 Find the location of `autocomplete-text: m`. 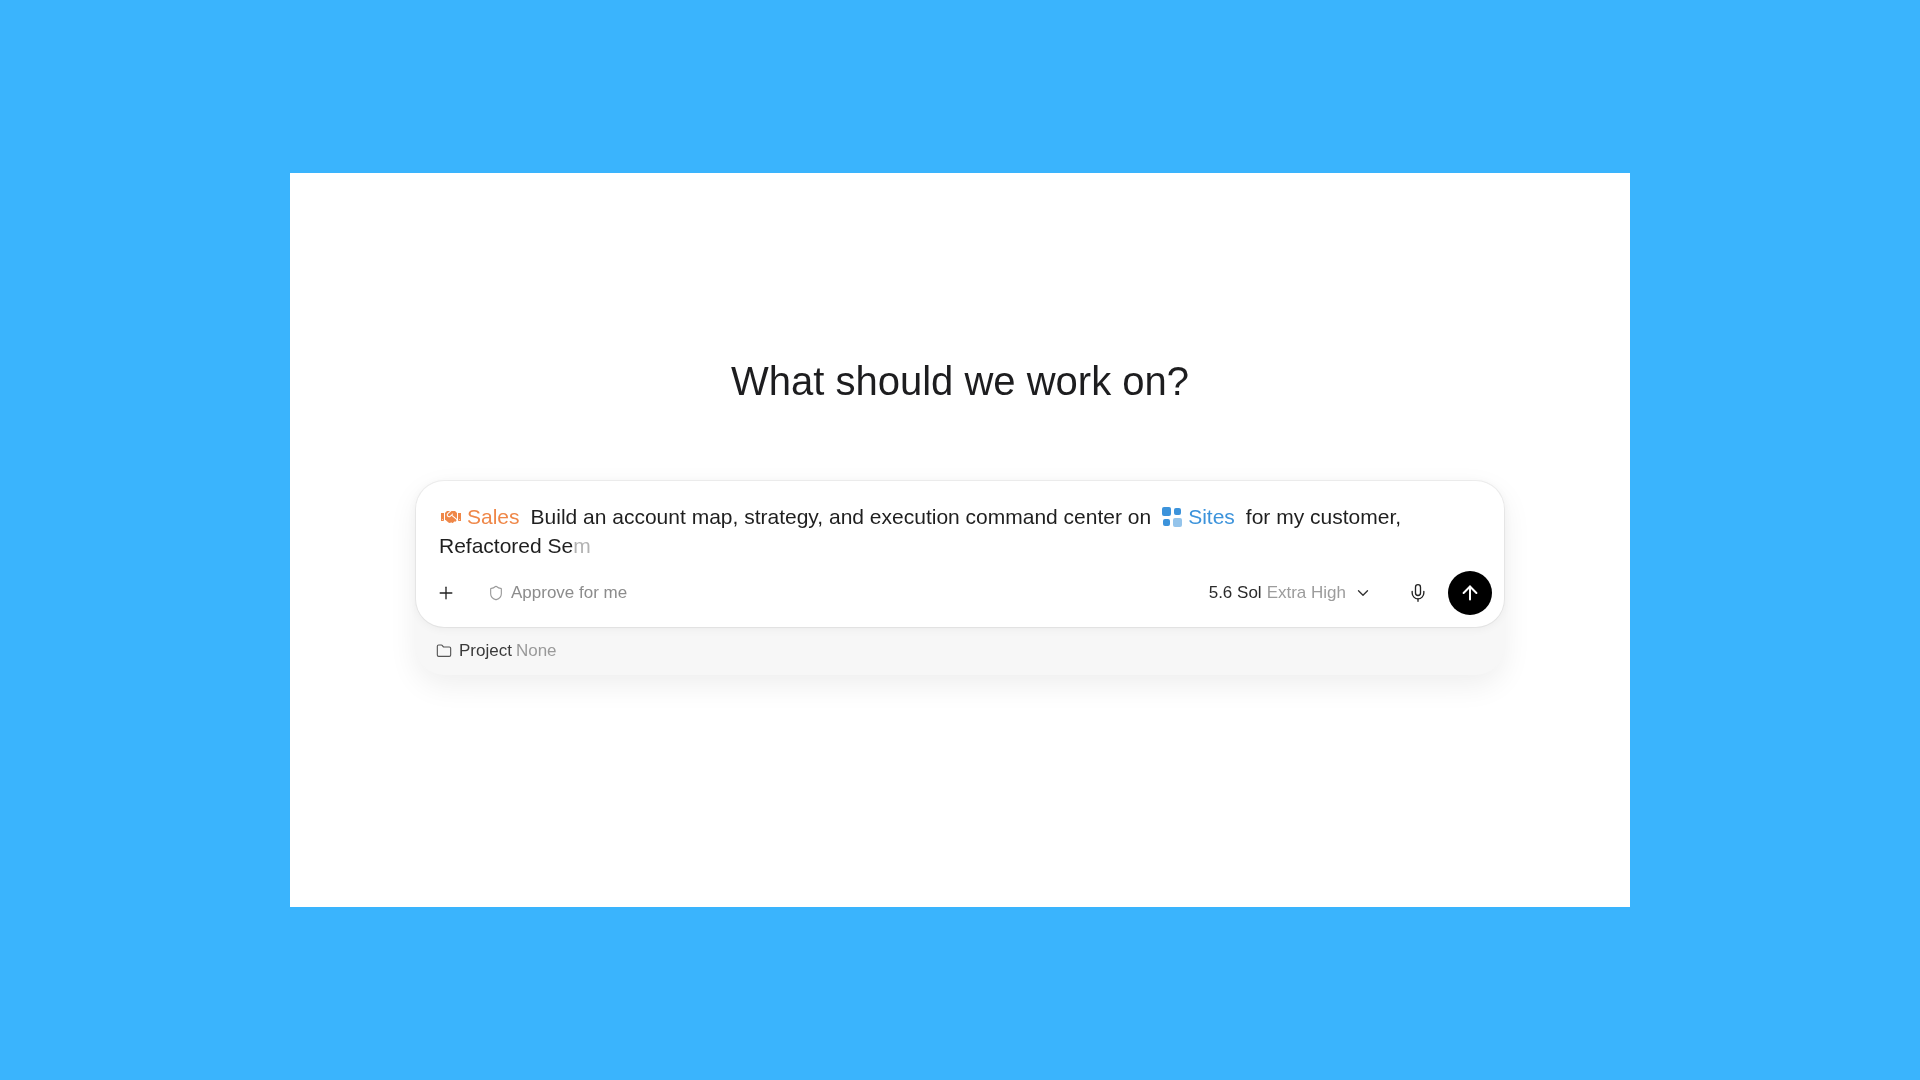

autocomplete-text: m is located at coordinates (582, 545).